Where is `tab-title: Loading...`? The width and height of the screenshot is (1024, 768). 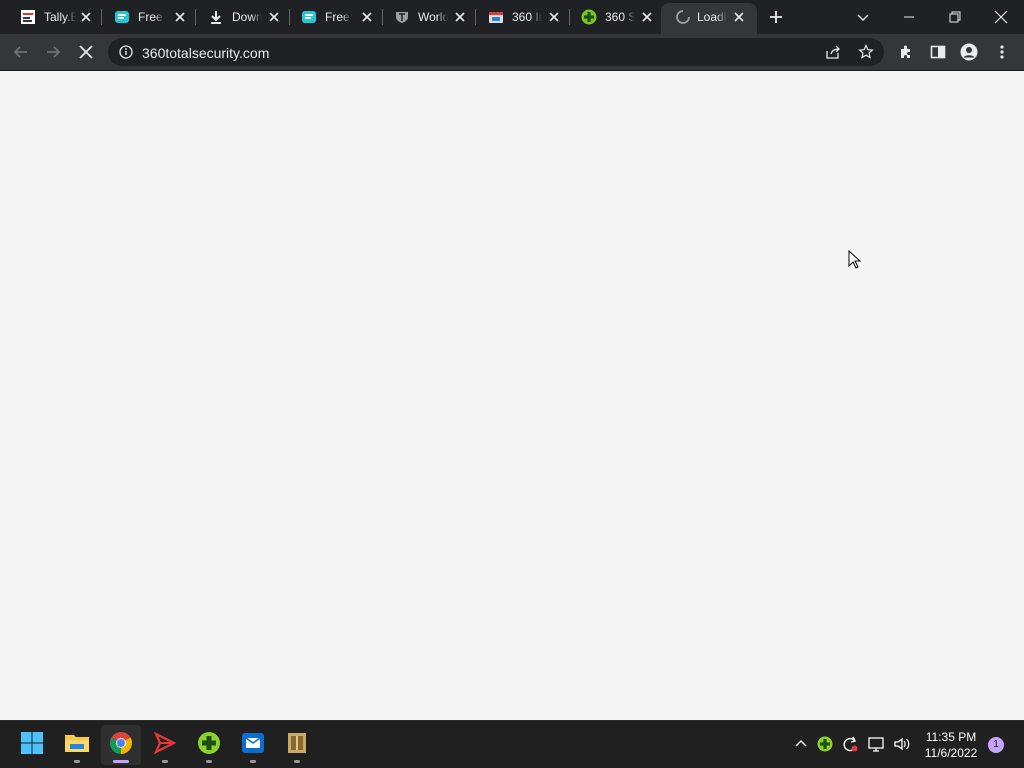 tab-title: Loading... is located at coordinates (712, 17).